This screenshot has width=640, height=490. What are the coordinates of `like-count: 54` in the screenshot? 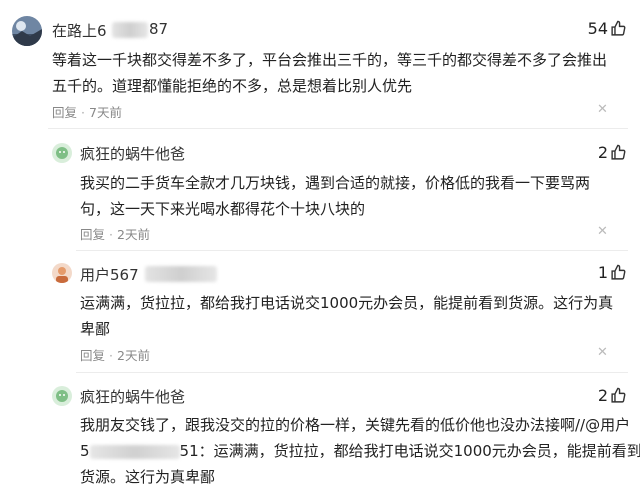 It's located at (607, 28).